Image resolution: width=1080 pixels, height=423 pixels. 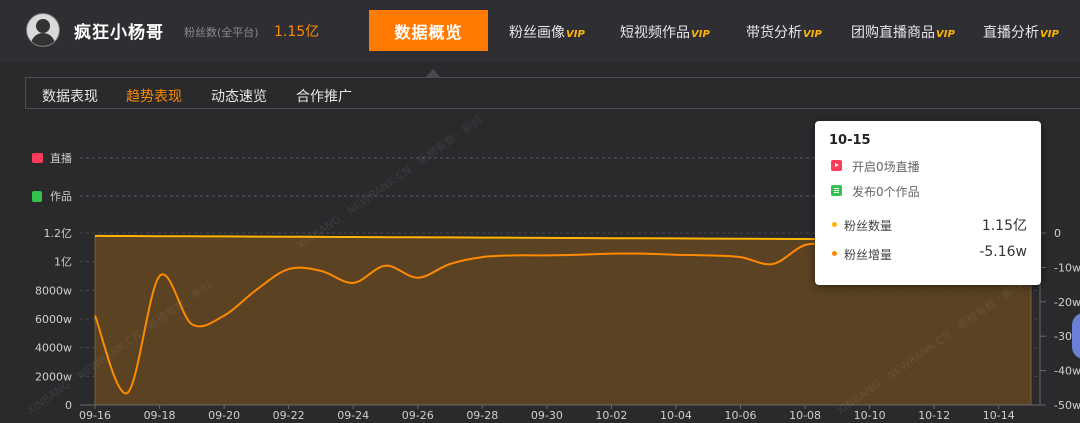 I want to click on x-tick-label: 10-14, so click(x=999, y=415).